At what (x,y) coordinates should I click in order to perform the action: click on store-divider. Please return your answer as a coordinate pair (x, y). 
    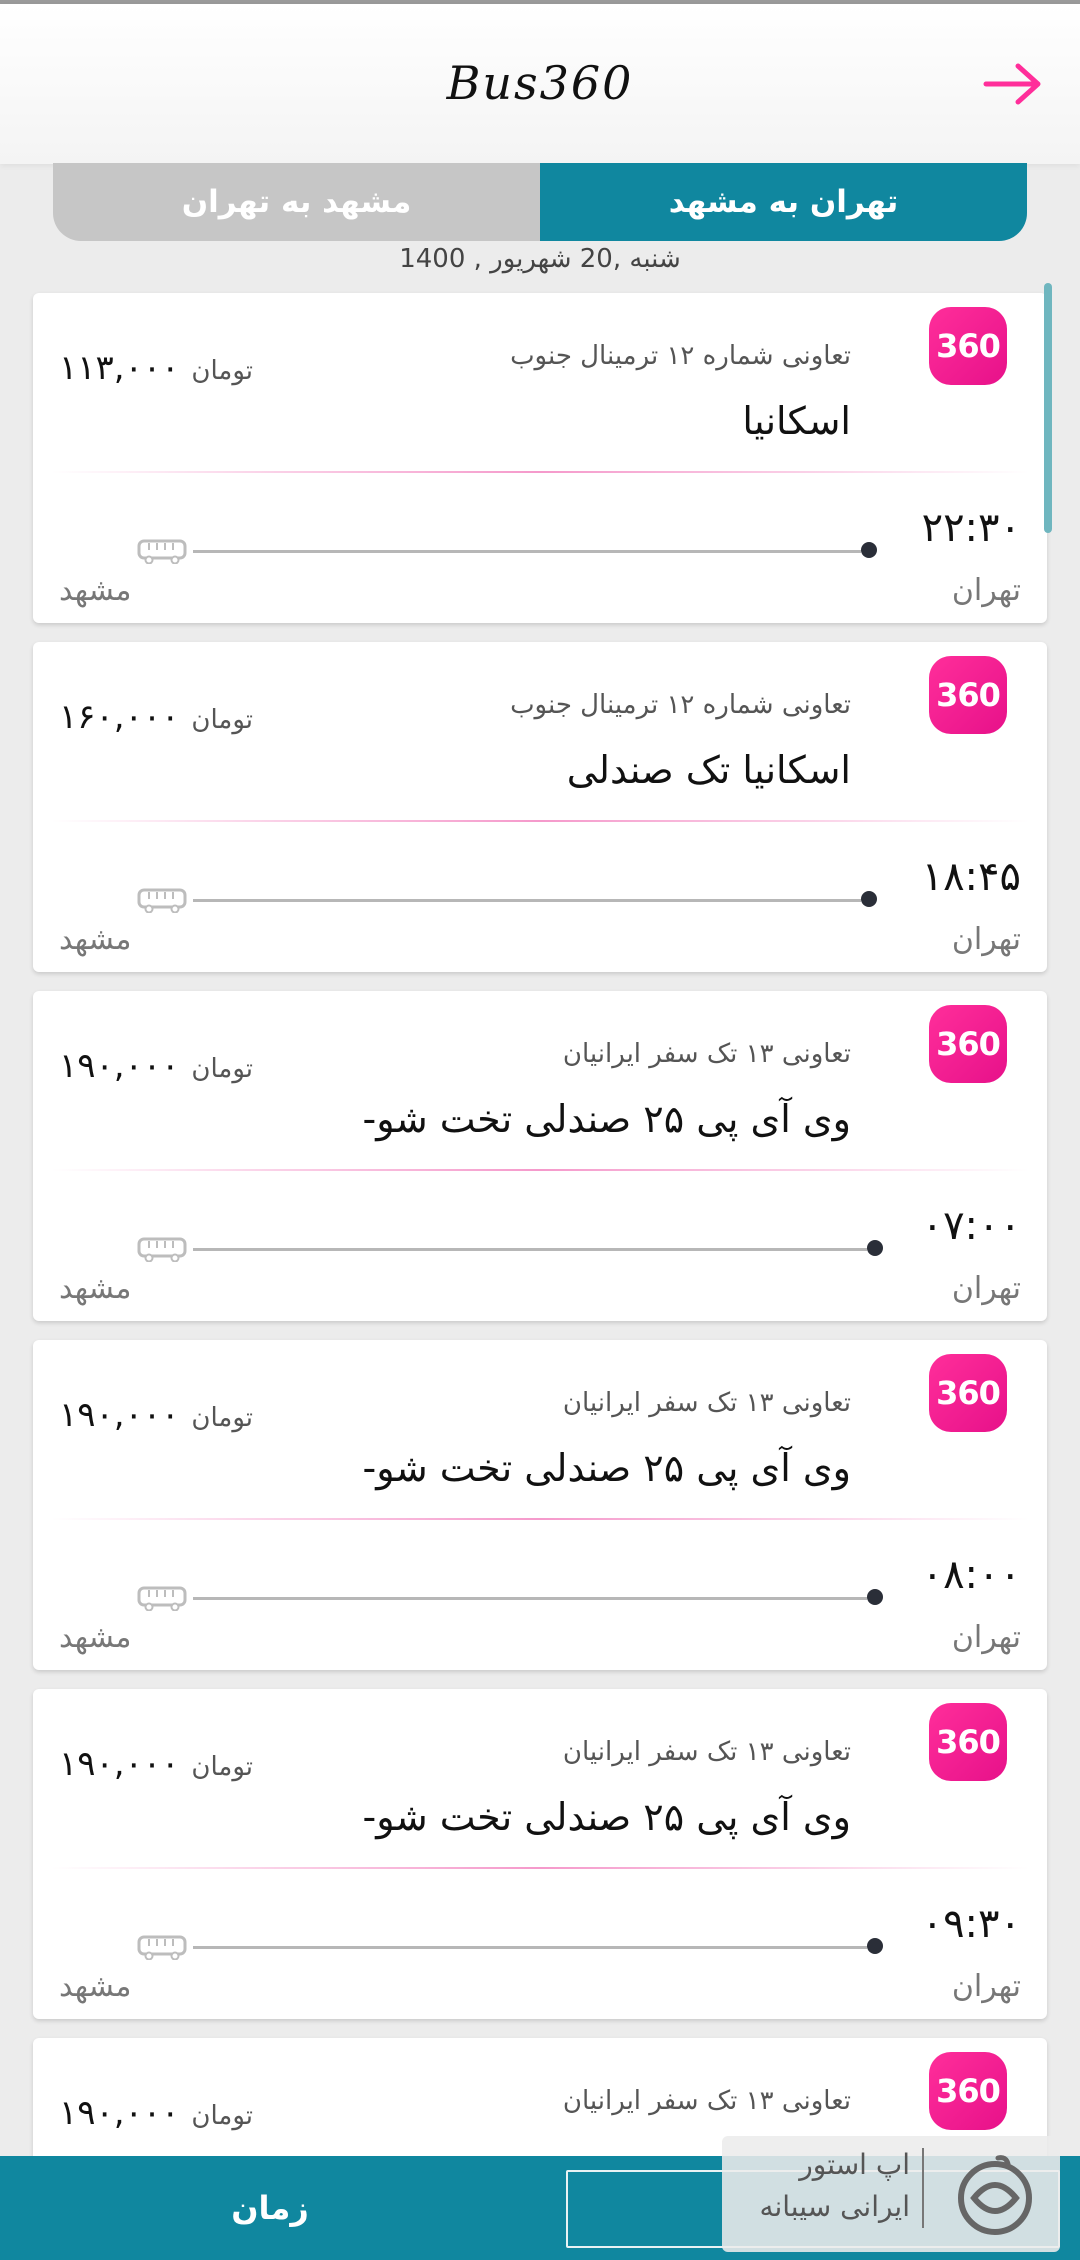
    Looking at the image, I should click on (923, 2188).